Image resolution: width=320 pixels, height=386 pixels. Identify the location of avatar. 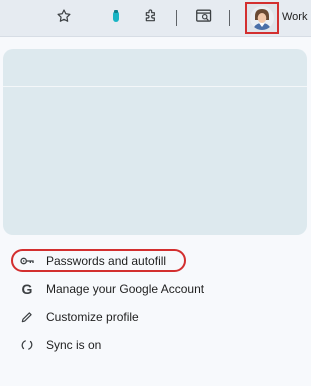
(262, 18).